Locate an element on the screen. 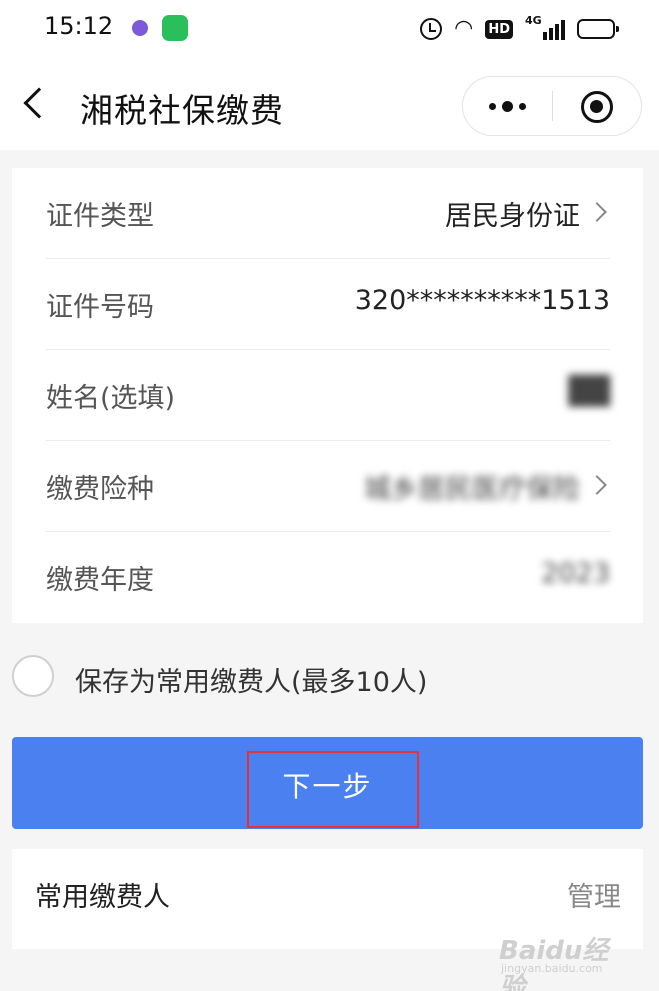 The image size is (659, 991). capsule-divider is located at coordinates (552, 106).